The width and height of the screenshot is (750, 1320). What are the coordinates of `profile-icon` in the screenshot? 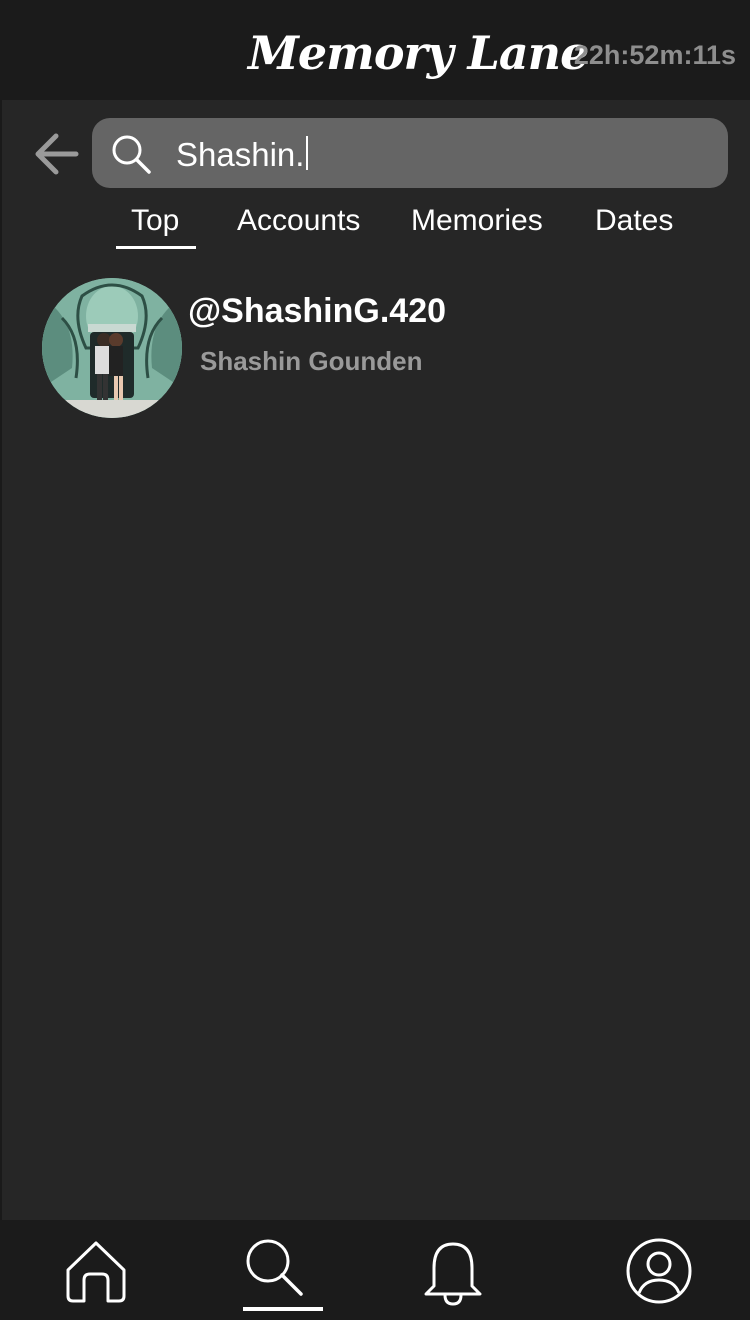 It's located at (659, 1271).